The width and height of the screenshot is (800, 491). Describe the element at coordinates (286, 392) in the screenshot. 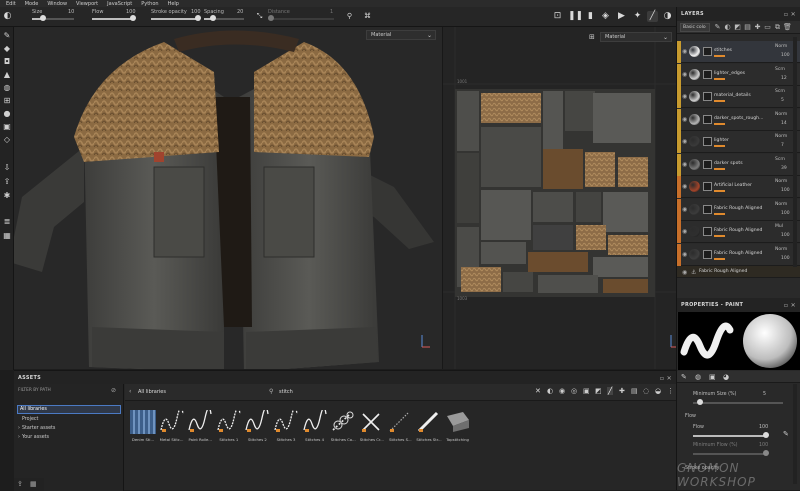

I see `search-input: stitch` at that location.